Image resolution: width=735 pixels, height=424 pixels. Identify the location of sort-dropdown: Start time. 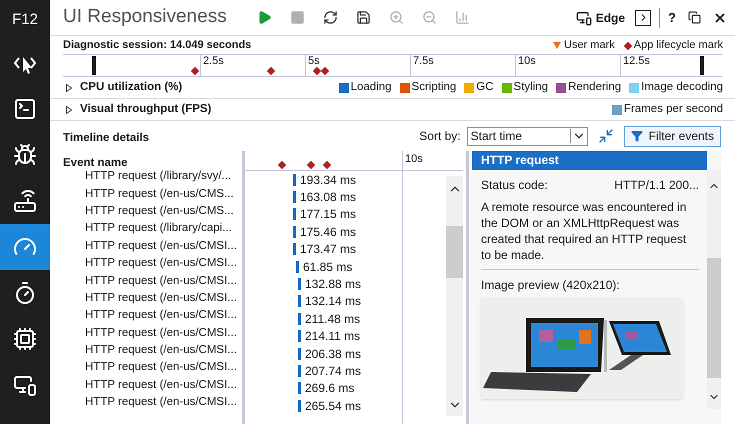
(527, 136).